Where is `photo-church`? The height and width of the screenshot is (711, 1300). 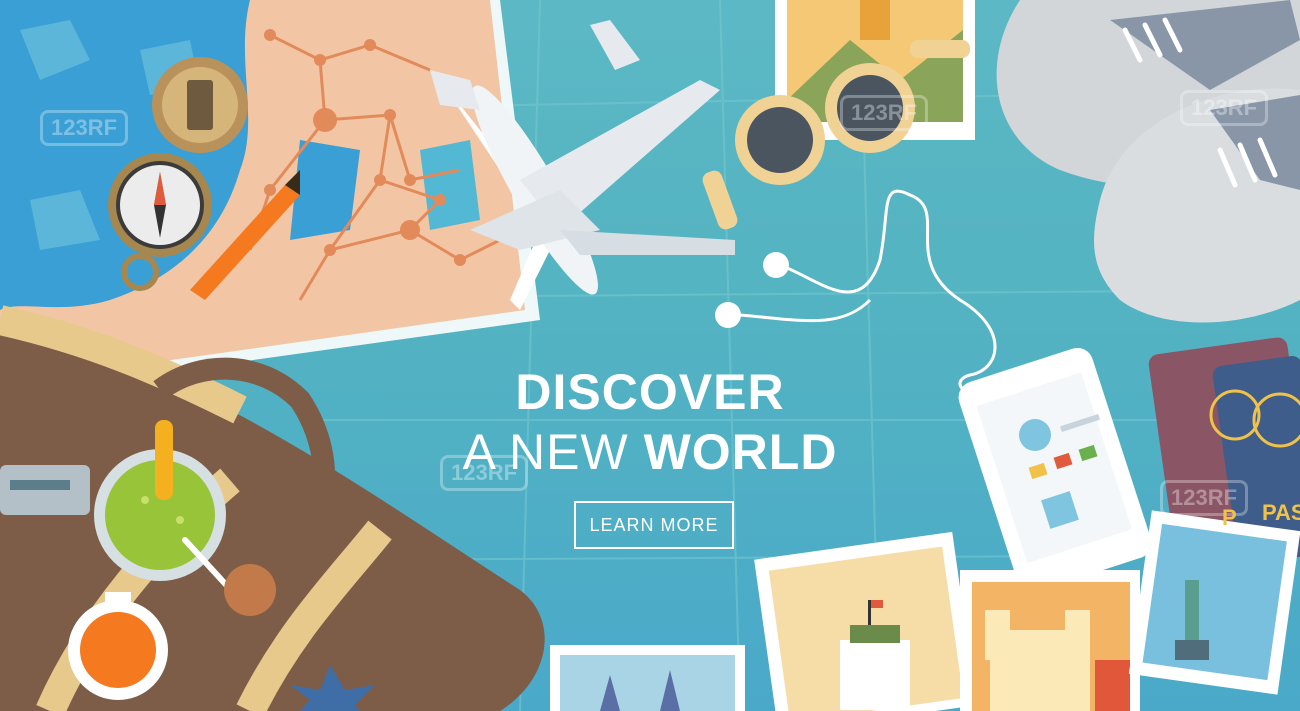 photo-church is located at coordinates (647, 678).